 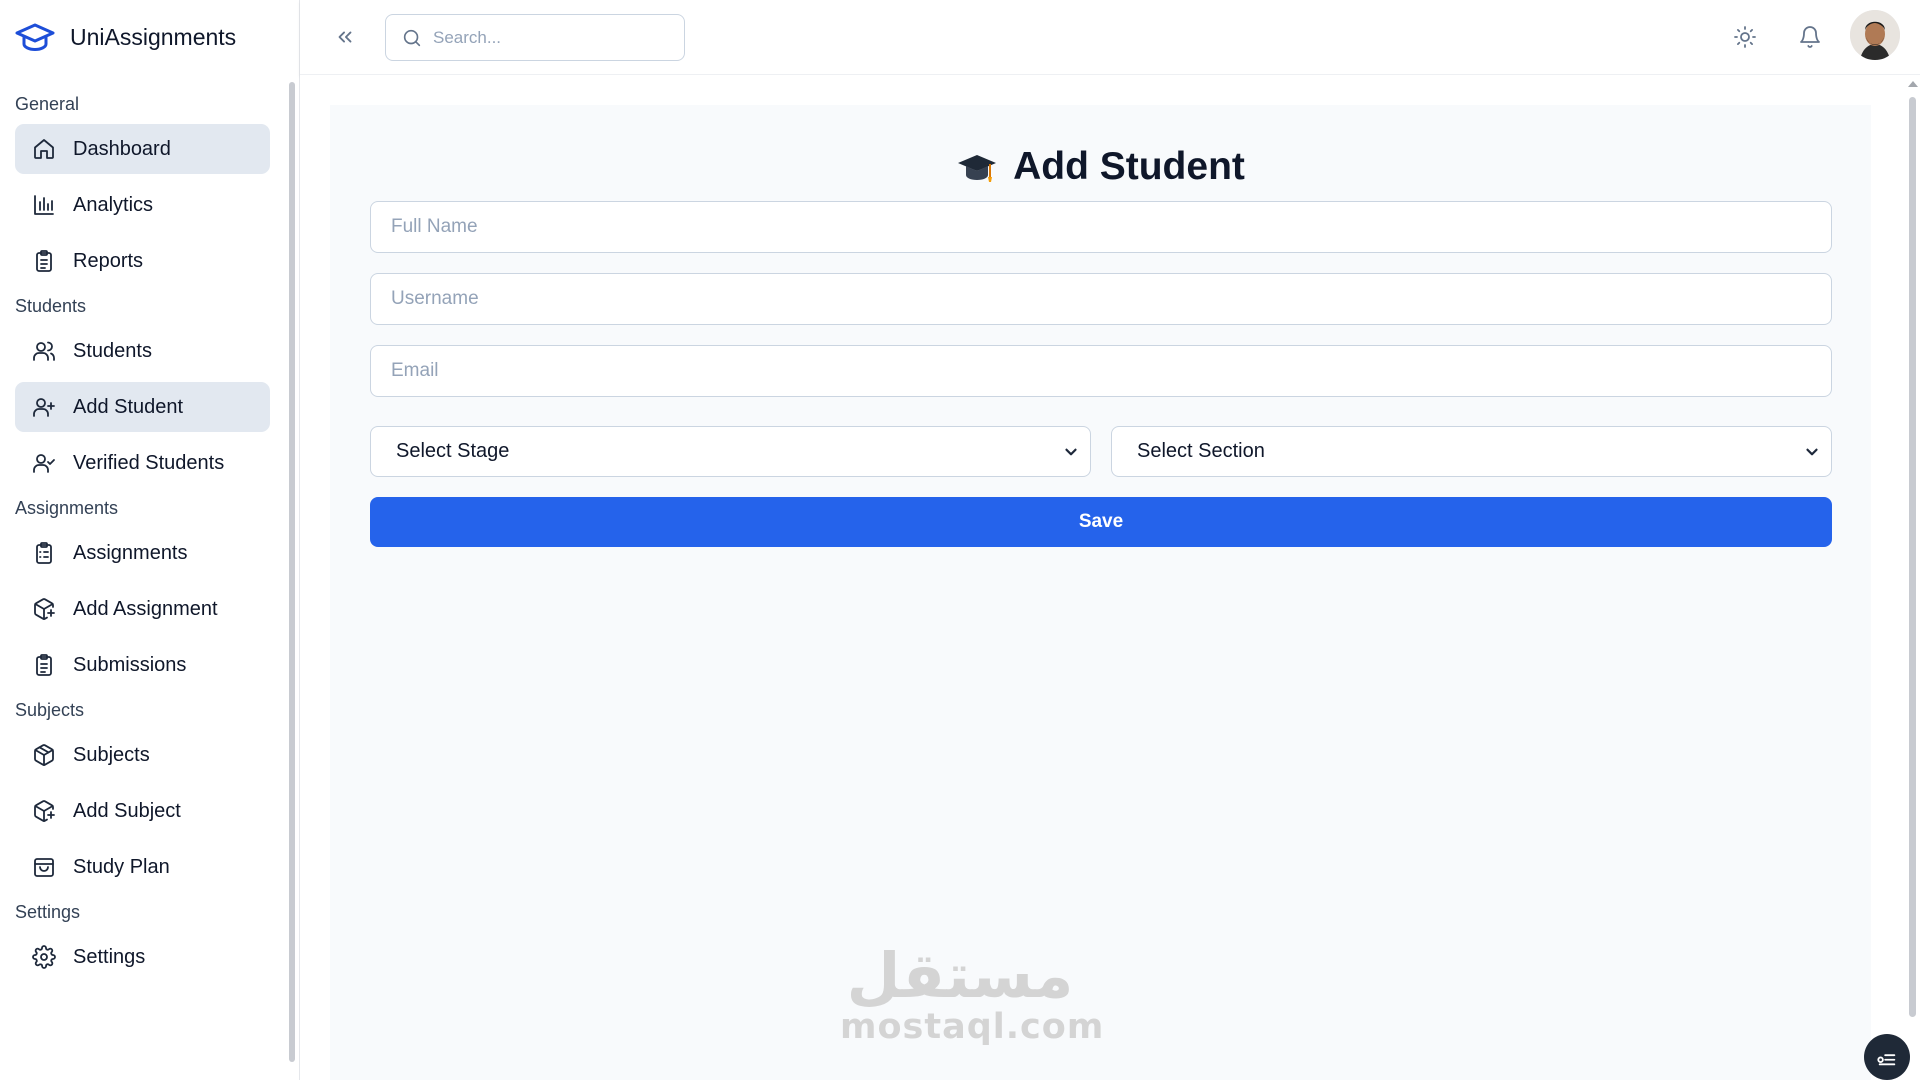 I want to click on username-input, so click(x=1101, y=299).